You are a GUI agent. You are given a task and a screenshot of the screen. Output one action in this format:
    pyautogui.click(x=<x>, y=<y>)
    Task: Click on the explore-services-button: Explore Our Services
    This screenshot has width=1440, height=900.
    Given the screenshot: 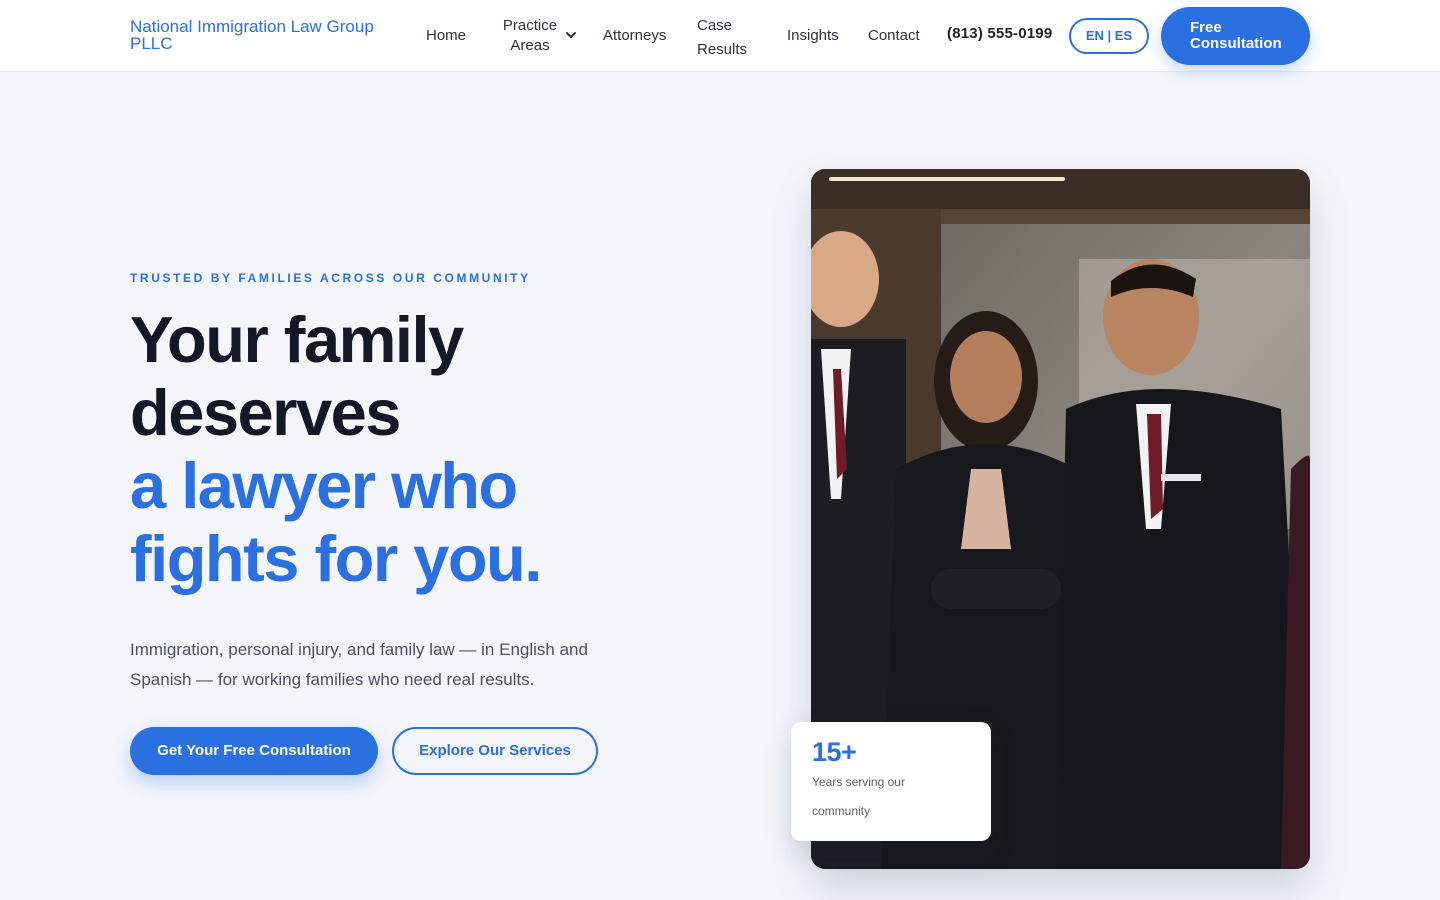 What is the action you would take?
    pyautogui.click(x=495, y=751)
    